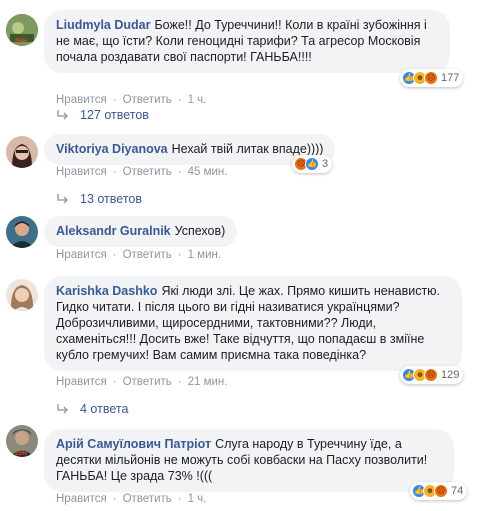  Describe the element at coordinates (204, 255) in the screenshot. I see `comment-time: 1 мин.` at that location.